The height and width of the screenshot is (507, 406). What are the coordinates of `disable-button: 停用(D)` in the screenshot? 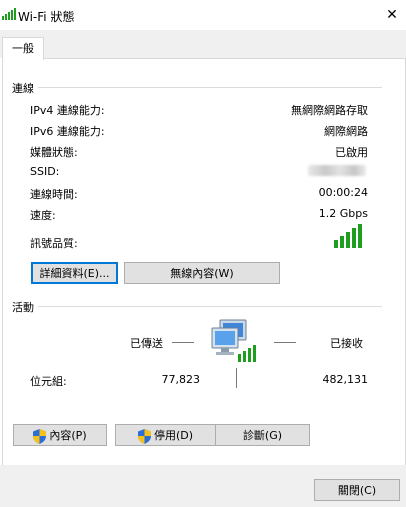 It's located at (165, 435).